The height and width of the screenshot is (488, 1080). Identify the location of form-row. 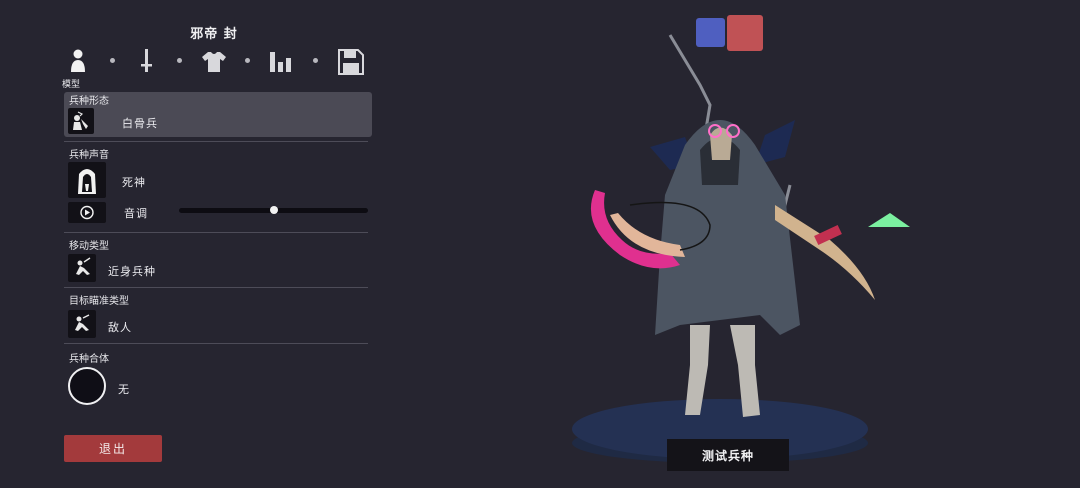
(218, 114).